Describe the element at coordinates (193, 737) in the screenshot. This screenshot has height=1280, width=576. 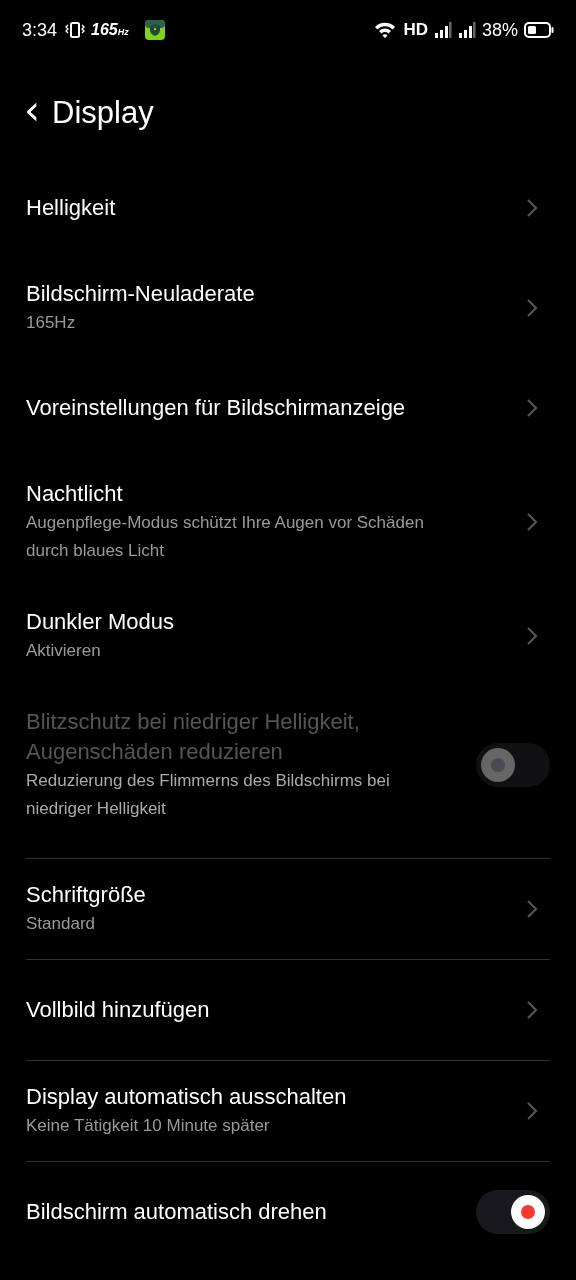
I see `item-title: Blitzschutz bei niedriger Helligkeit, Augenschäden reduzieren` at that location.